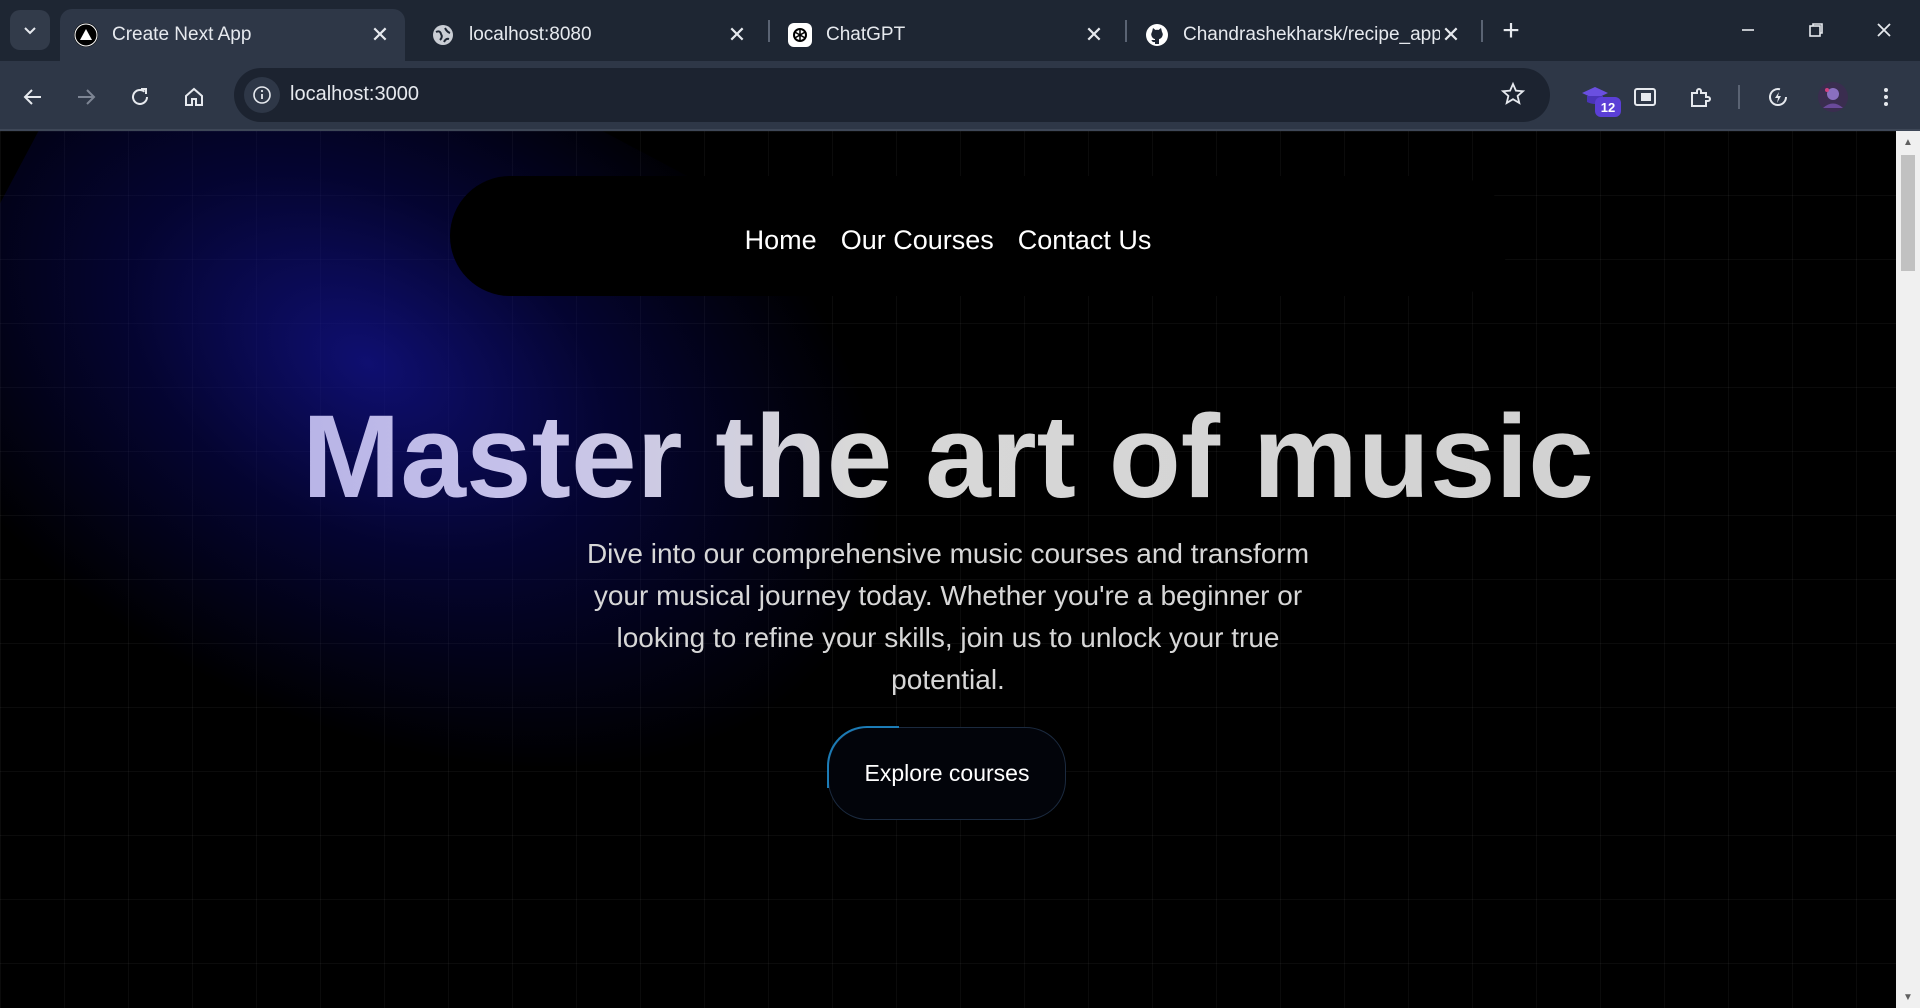 The height and width of the screenshot is (1008, 1920). What do you see at coordinates (1908, 142) in the screenshot?
I see `scroll-up-arrow-icon: ▲` at bounding box center [1908, 142].